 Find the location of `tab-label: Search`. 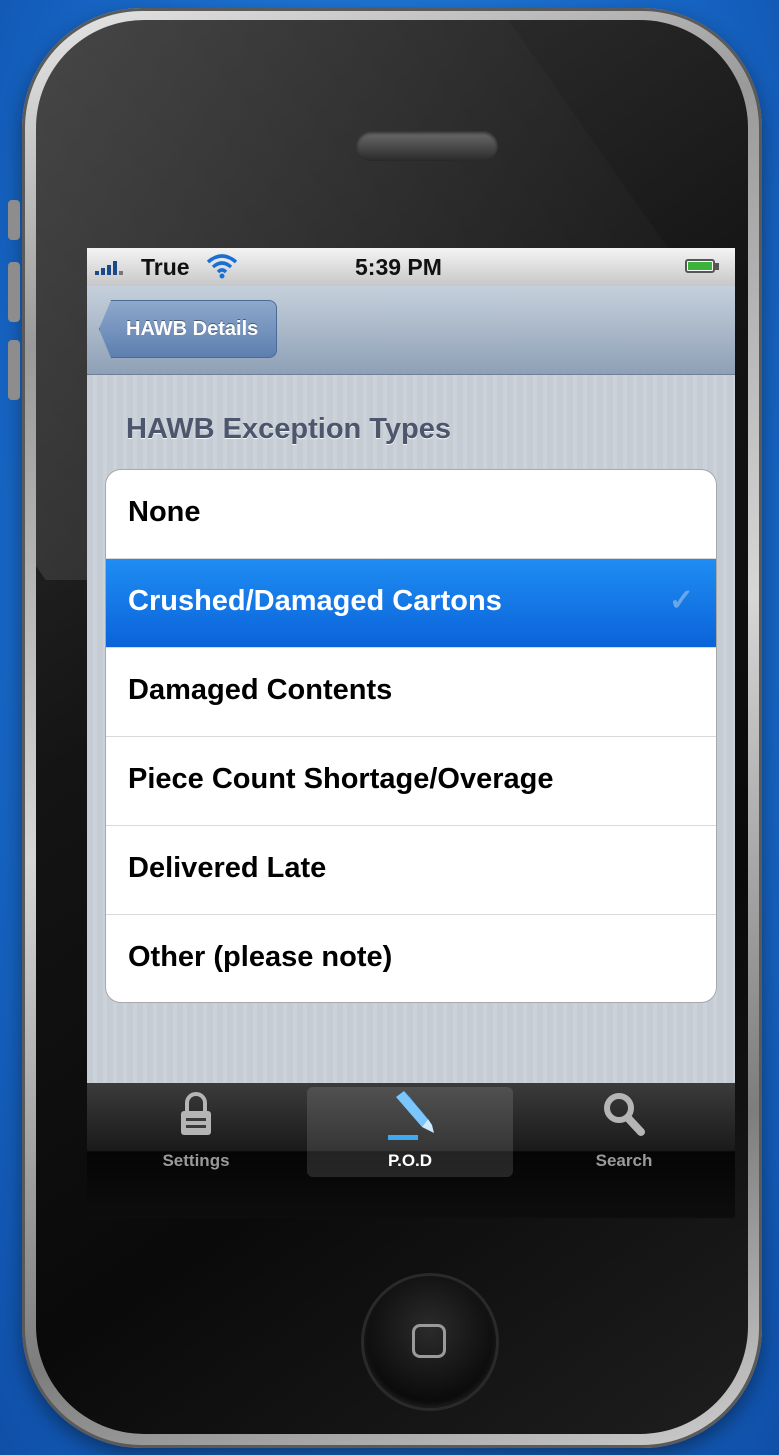

tab-label: Search is located at coordinates (624, 1160).